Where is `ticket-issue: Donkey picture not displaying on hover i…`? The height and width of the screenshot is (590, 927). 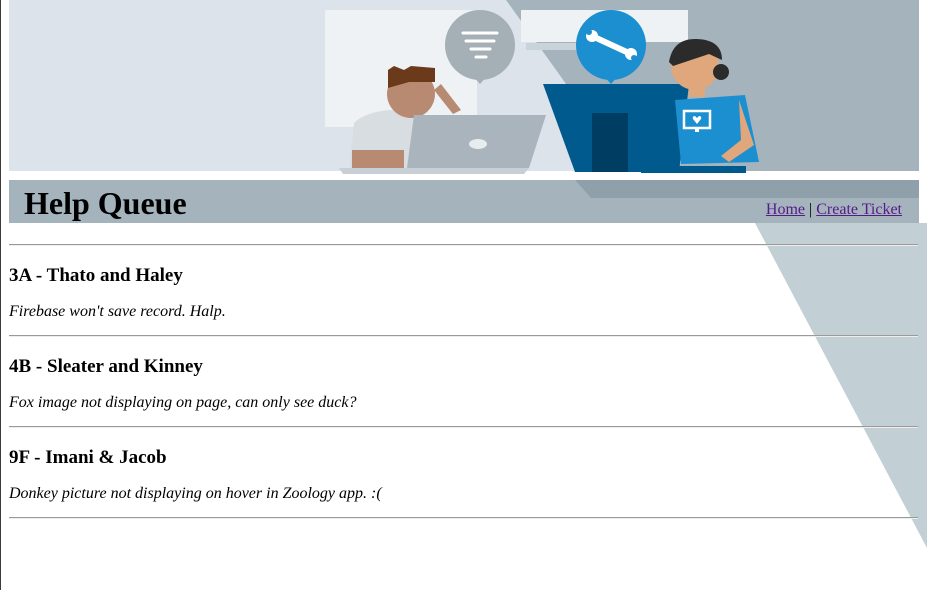 ticket-issue: Donkey picture not displaying on hover i… is located at coordinates (195, 493).